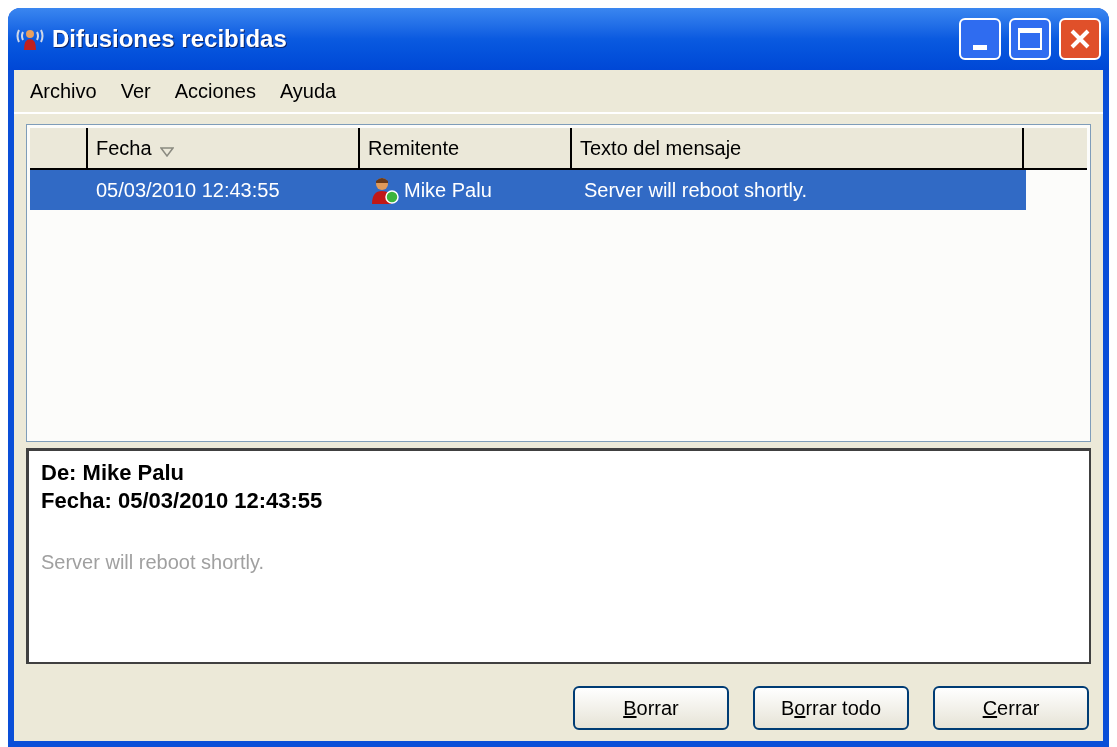 This screenshot has height=747, width=1117. Describe the element at coordinates (308, 91) in the screenshot. I see `menu-item: Ayuda` at that location.